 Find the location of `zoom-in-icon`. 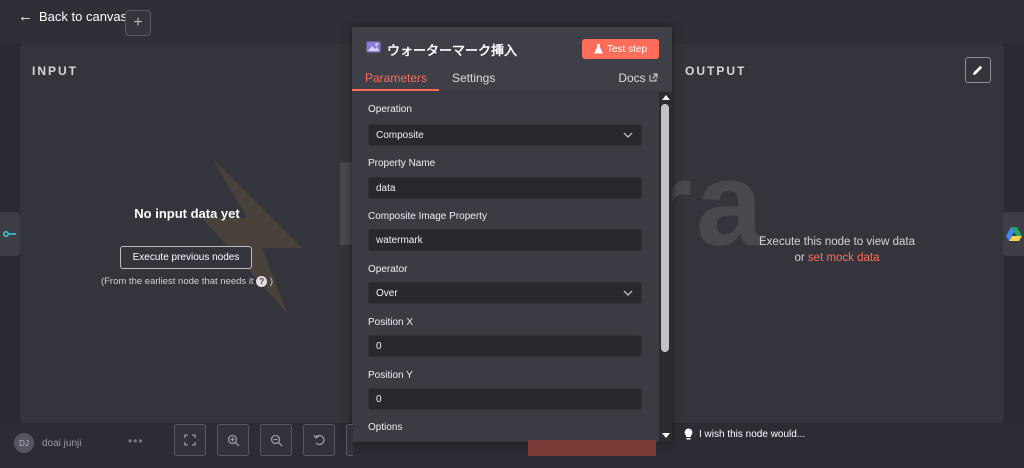

zoom-in-icon is located at coordinates (233, 440).